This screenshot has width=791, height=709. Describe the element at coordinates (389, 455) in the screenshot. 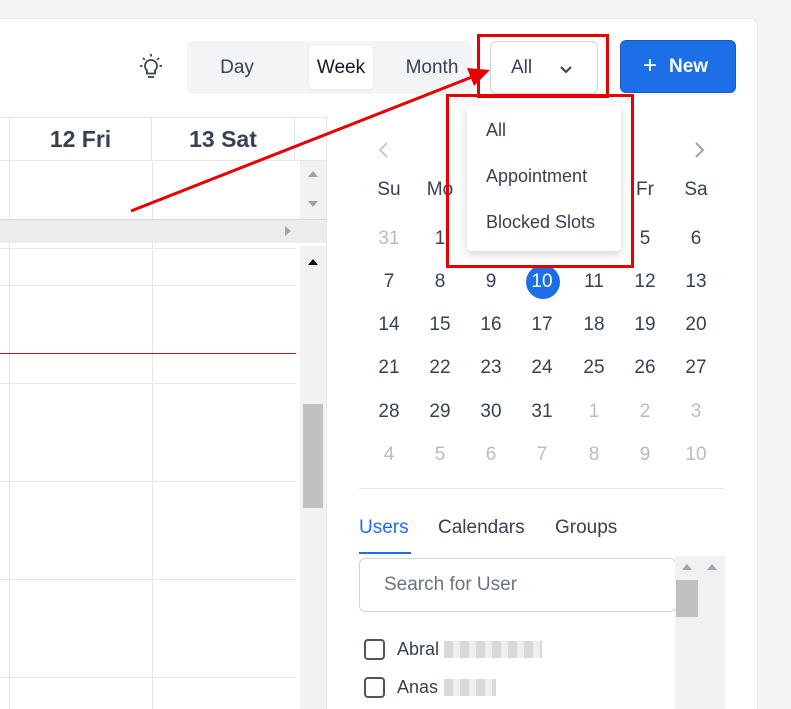

I see `calendar-day: 4` at that location.